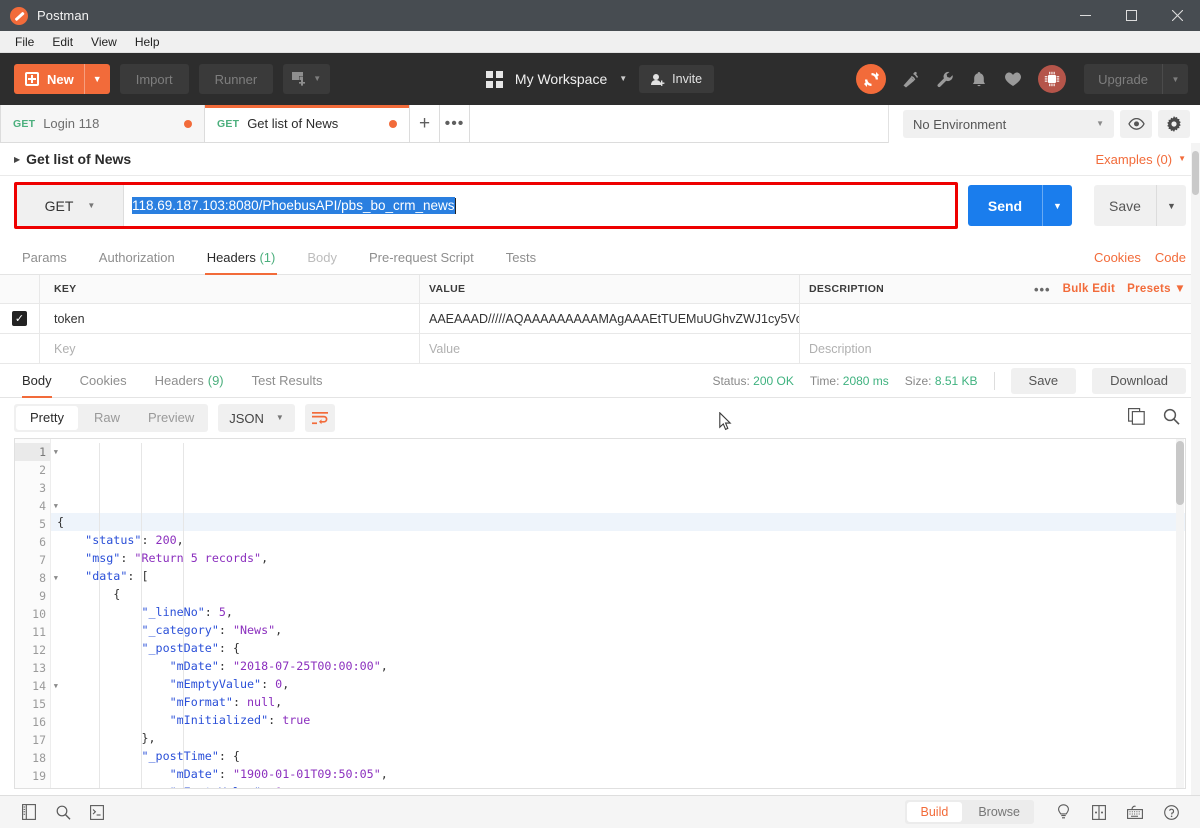  What do you see at coordinates (236, 79) in the screenshot?
I see `runner-button: Runner` at bounding box center [236, 79].